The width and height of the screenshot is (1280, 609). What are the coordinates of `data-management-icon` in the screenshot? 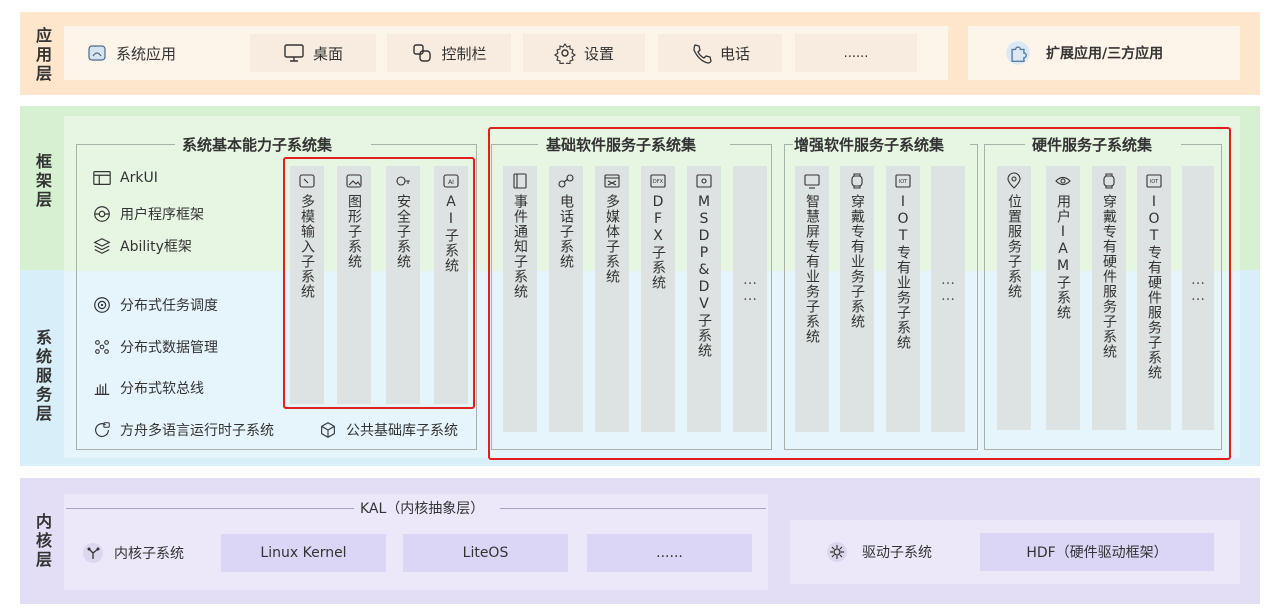 It's located at (102, 347).